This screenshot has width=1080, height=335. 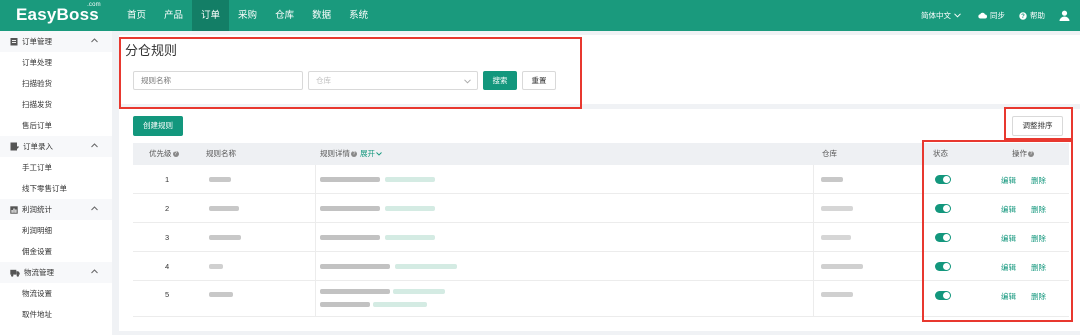 I want to click on table-row: 5 编辑 删除, so click(x=601, y=299).